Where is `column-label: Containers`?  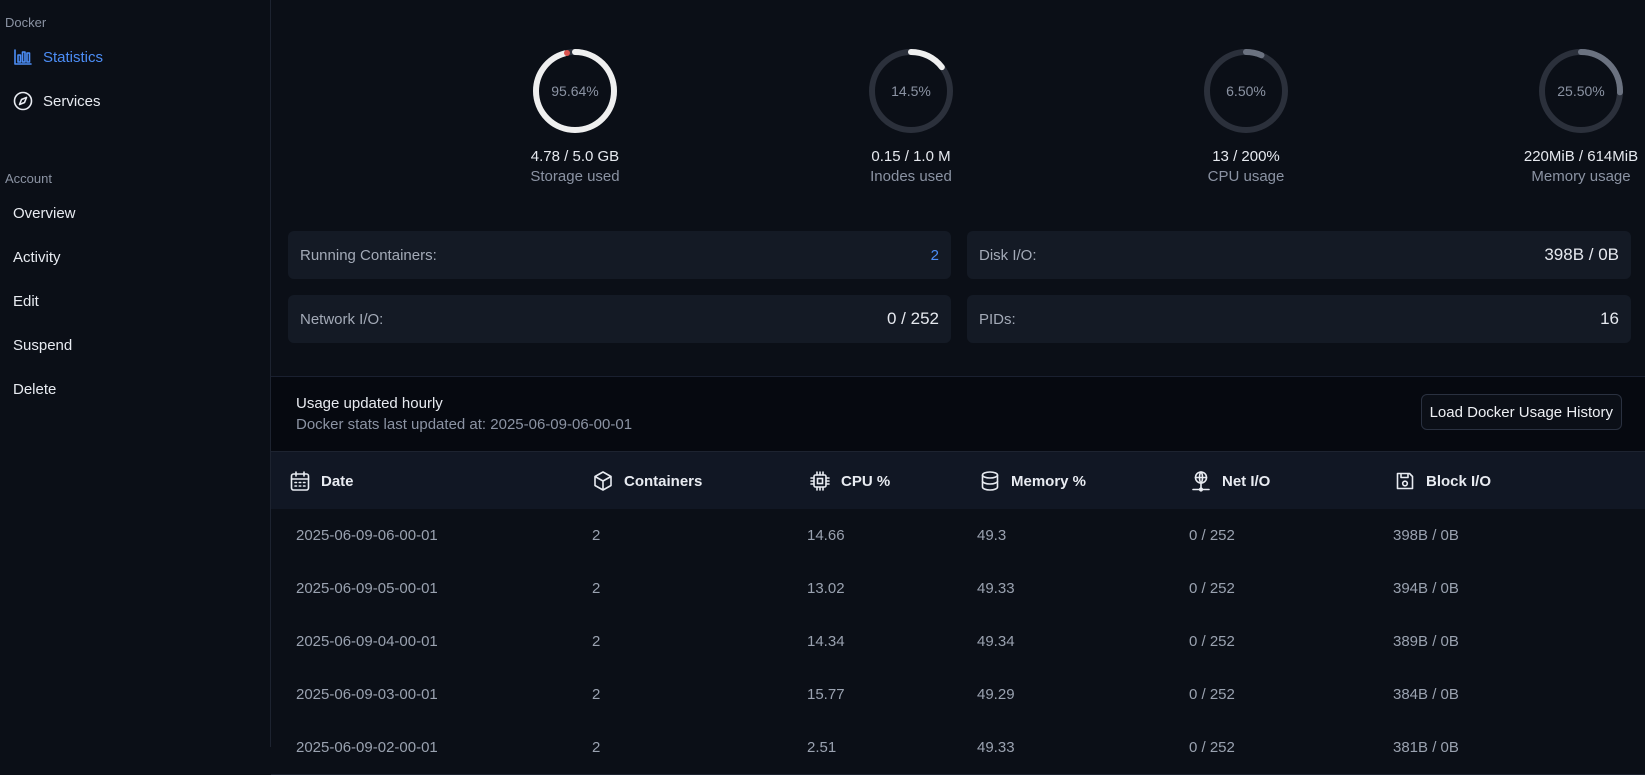
column-label: Containers is located at coordinates (663, 481).